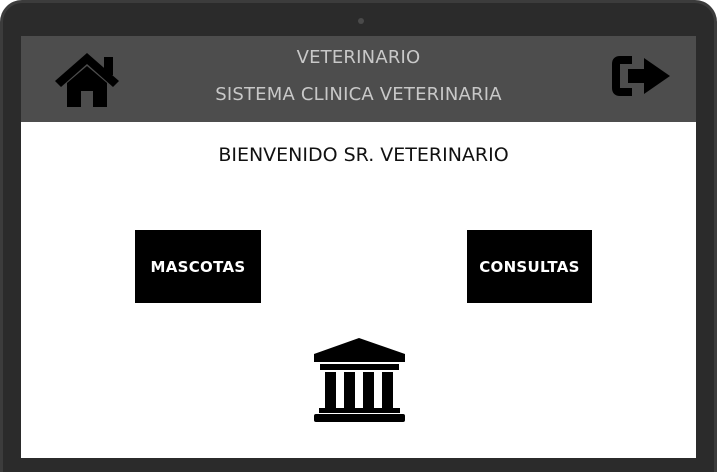 The height and width of the screenshot is (472, 717). I want to click on institution-icon, so click(359, 380).